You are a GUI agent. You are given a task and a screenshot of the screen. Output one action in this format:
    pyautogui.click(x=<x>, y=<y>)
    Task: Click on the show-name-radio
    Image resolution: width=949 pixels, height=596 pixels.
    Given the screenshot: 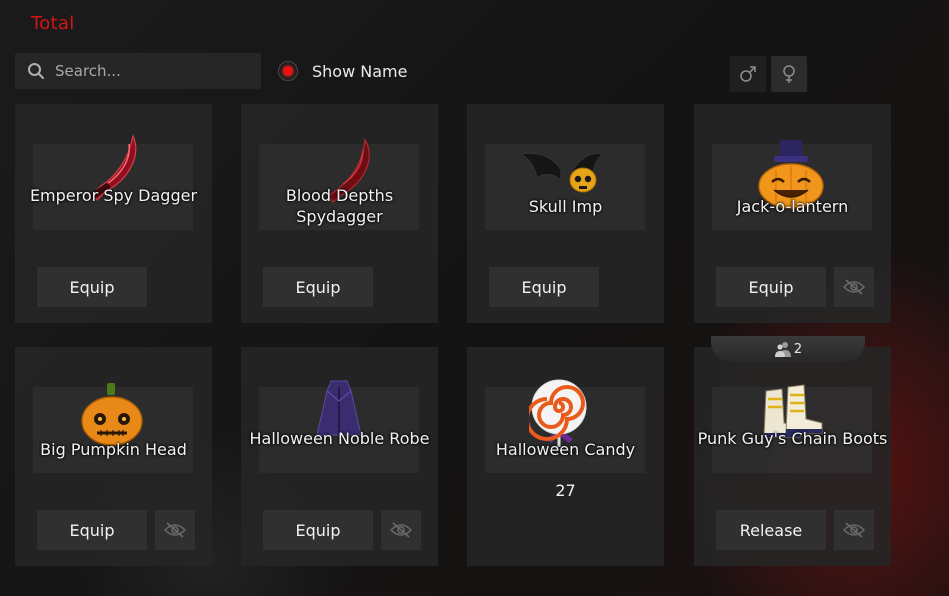 What is the action you would take?
    pyautogui.click(x=288, y=71)
    